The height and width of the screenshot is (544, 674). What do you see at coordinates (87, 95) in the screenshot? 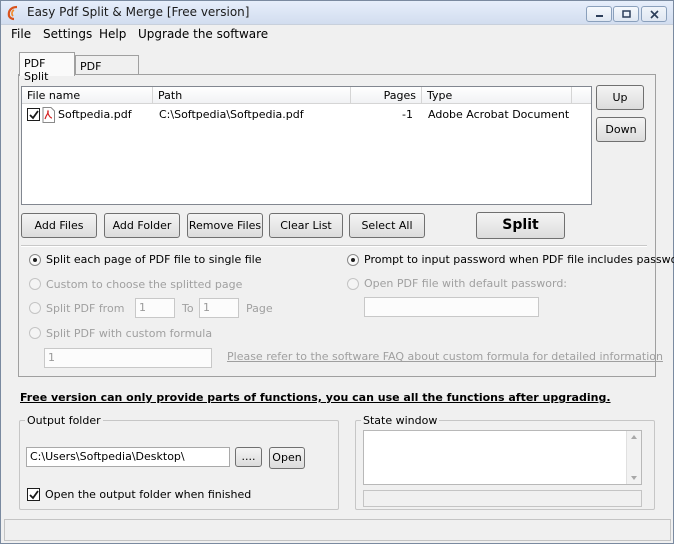
I see `column-file-name: File name` at bounding box center [87, 95].